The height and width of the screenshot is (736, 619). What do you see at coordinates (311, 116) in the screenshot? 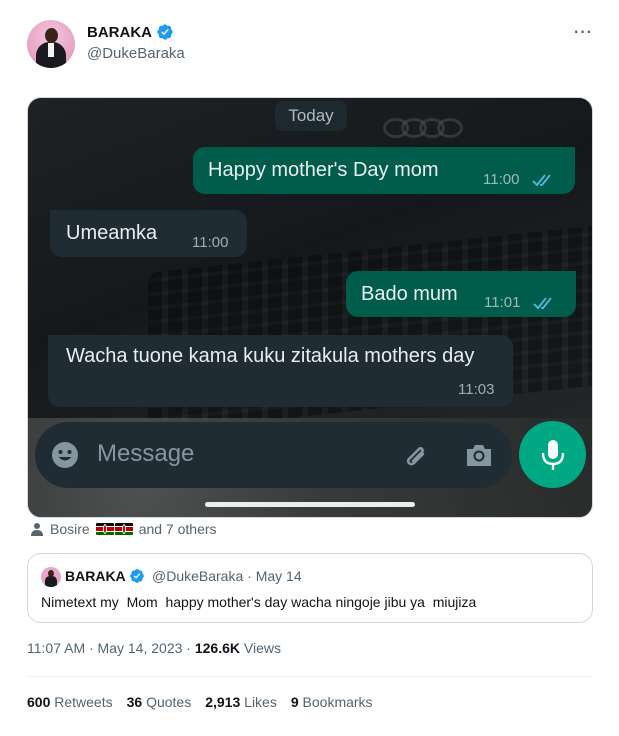
I see `date-separator: Today` at bounding box center [311, 116].